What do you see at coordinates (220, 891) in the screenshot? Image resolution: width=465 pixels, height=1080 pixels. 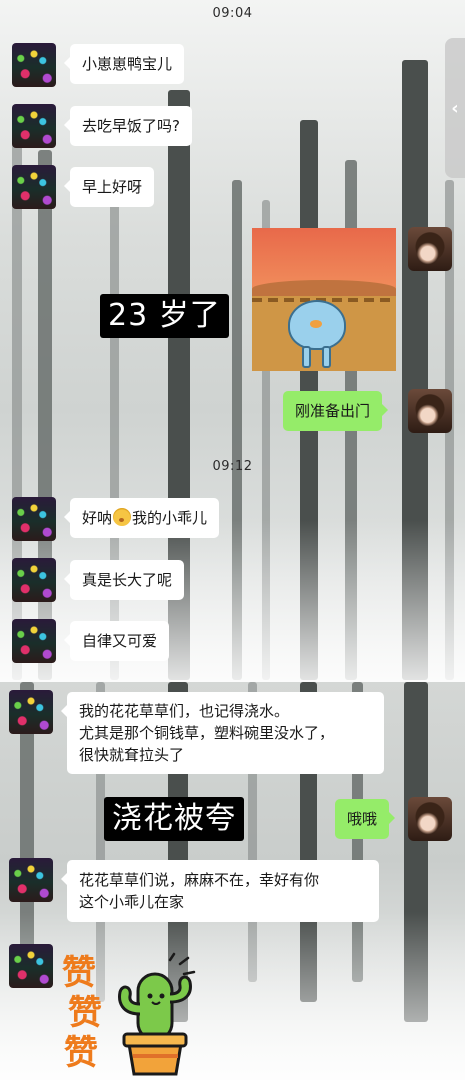 I see `message-bubble: 花花草草们说，麻麻不在，幸好有你 这个小乖儿在家` at bounding box center [220, 891].